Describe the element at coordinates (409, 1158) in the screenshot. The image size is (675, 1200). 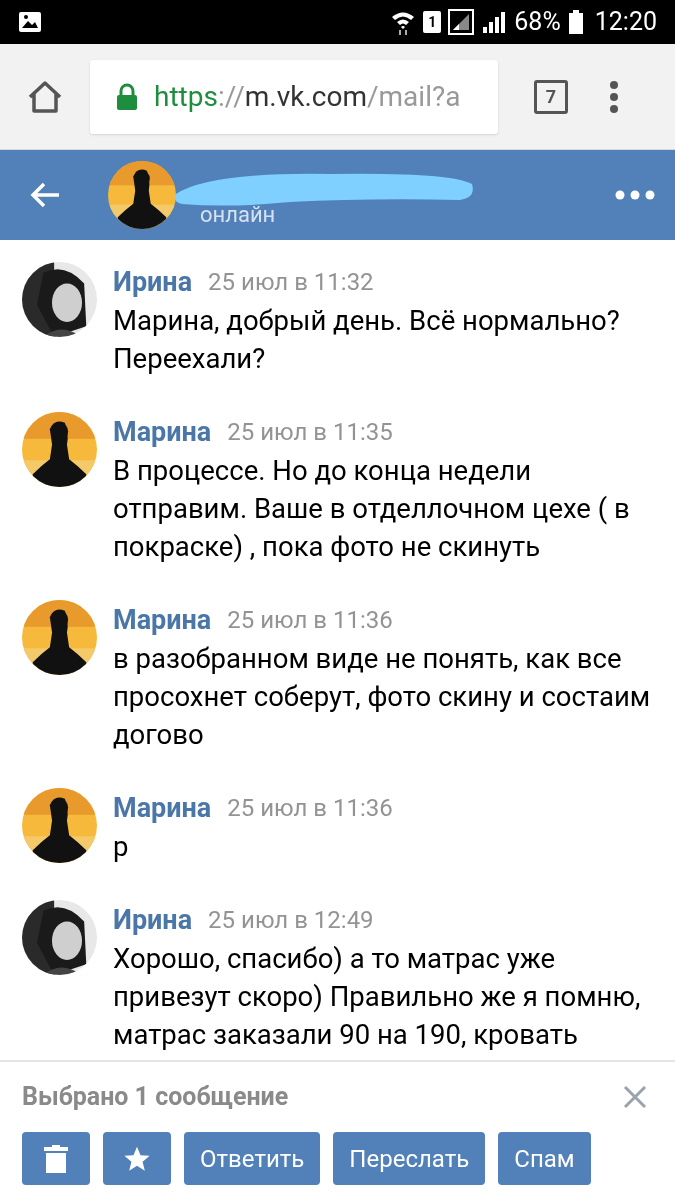
I see `action-button: Переслать` at that location.